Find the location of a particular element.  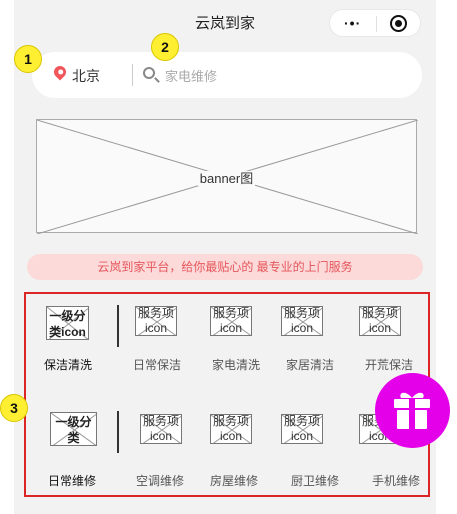

category-icon-repair: 一级分类icon is located at coordinates (73, 429).